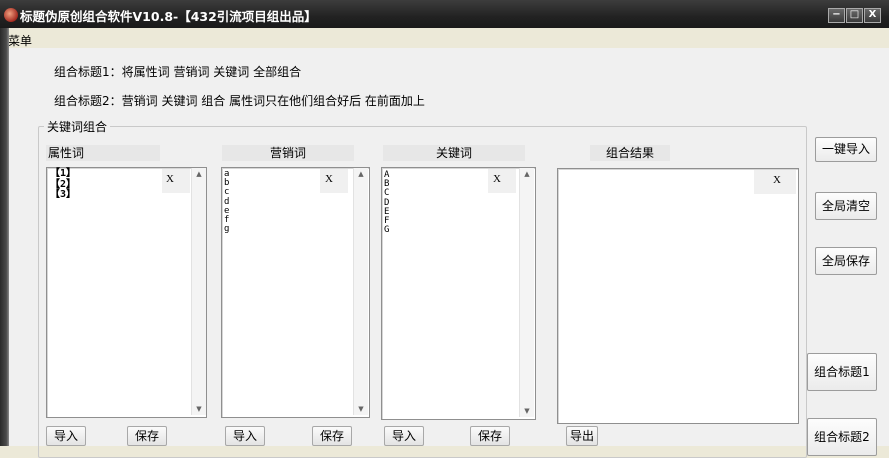  I want to click on keyword-clear-button: X, so click(497, 179).